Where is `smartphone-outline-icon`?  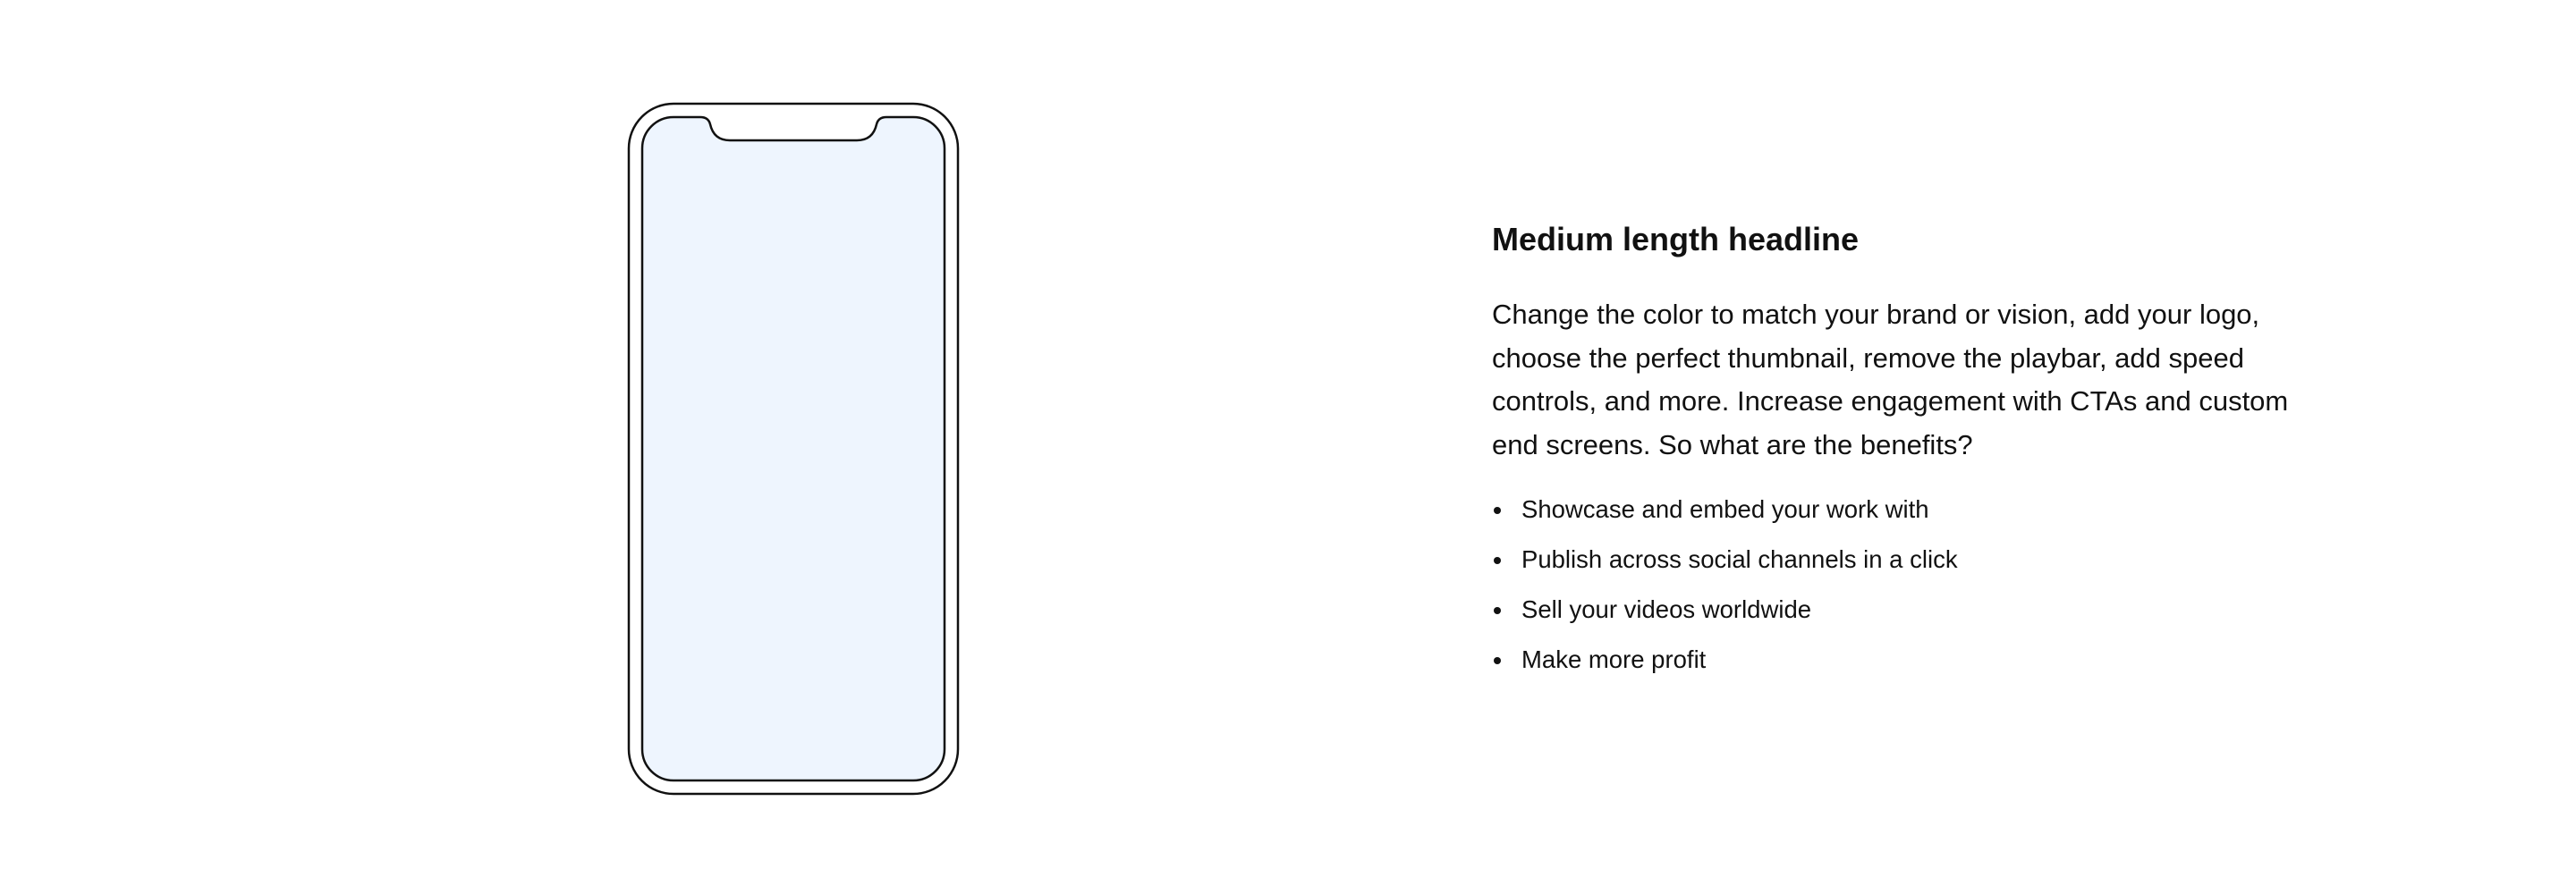 smartphone-outline-icon is located at coordinates (793, 449).